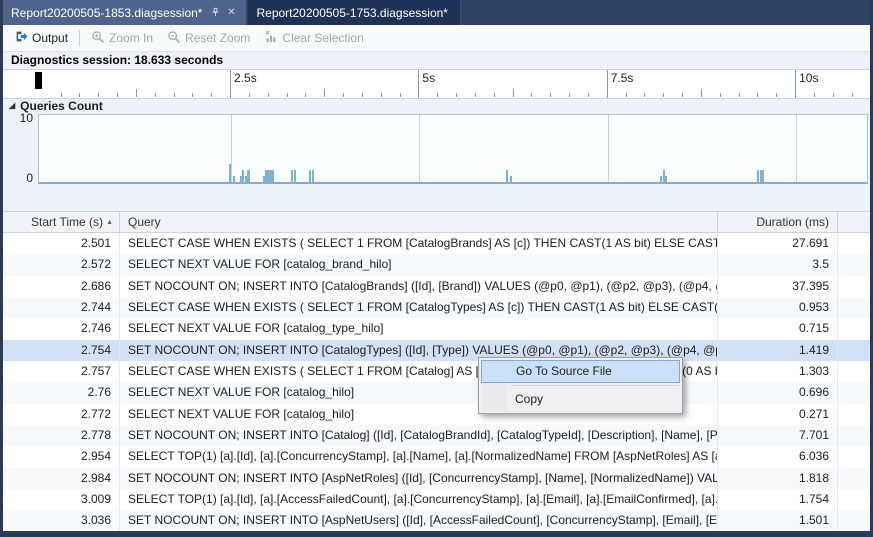 This screenshot has width=873, height=537. What do you see at coordinates (453, 149) in the screenshot?
I see `chart-plot-area` at bounding box center [453, 149].